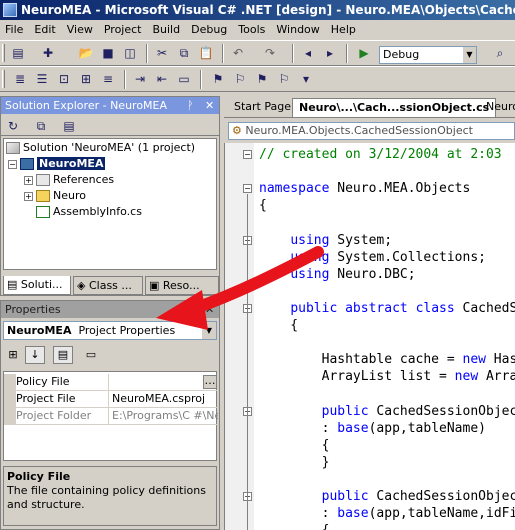  I want to click on tree-item-assemblyinfo: AssemblyInfo.cs, so click(89, 212).